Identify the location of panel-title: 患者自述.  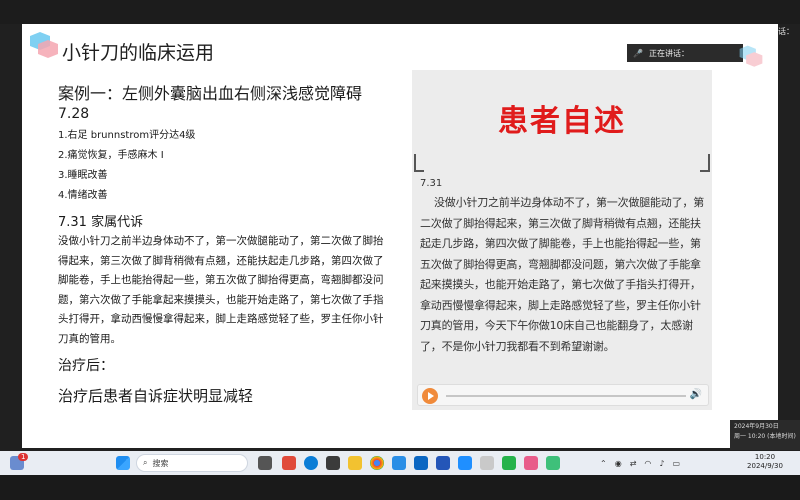
(562, 121).